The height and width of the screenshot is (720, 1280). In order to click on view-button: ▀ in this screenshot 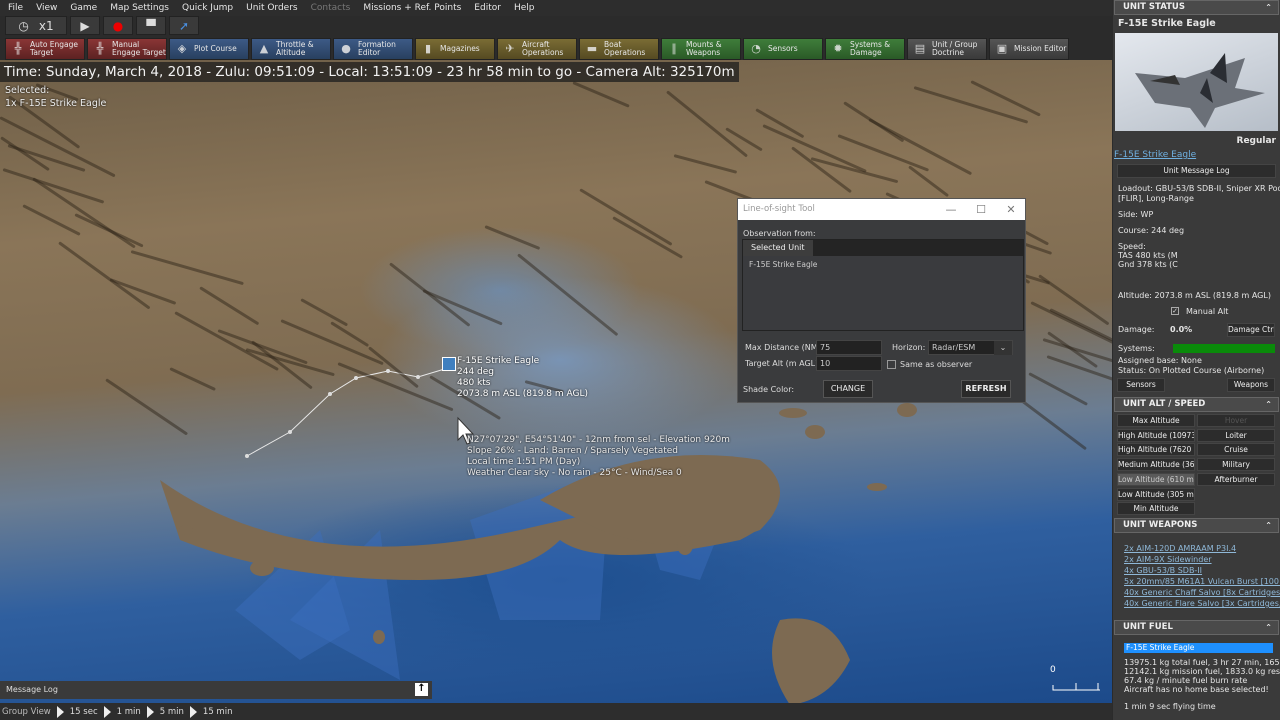, I will do `click(151, 25)`.